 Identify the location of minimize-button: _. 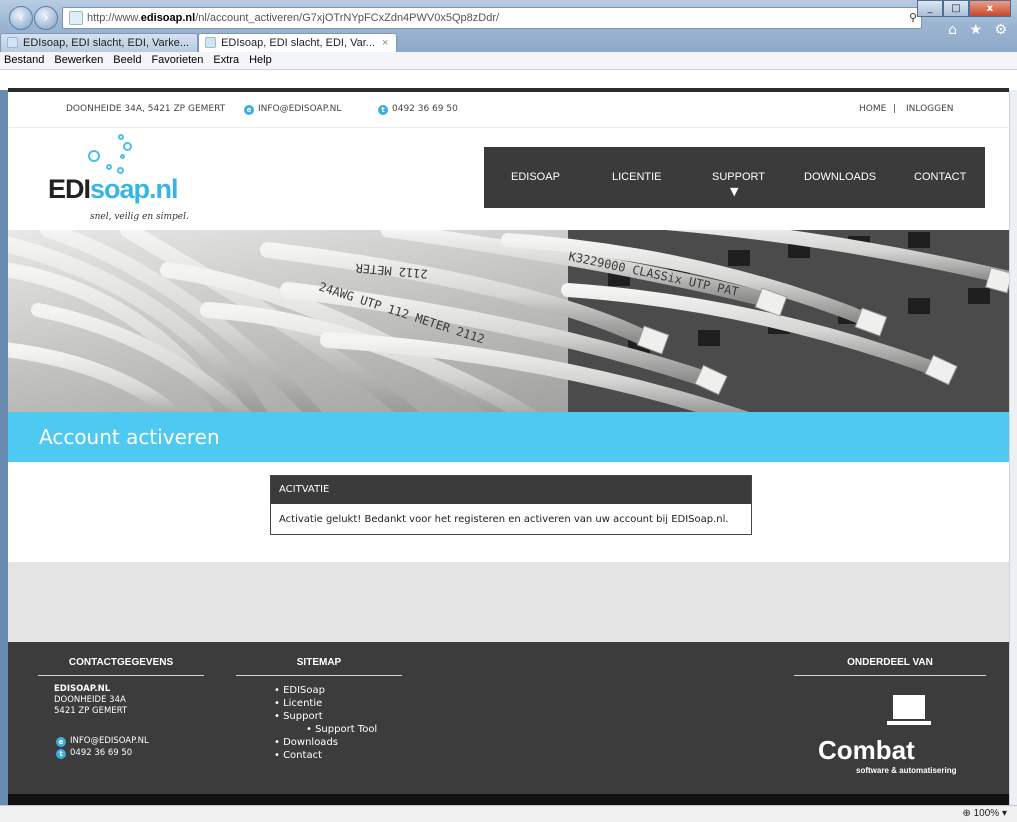
(930, 8).